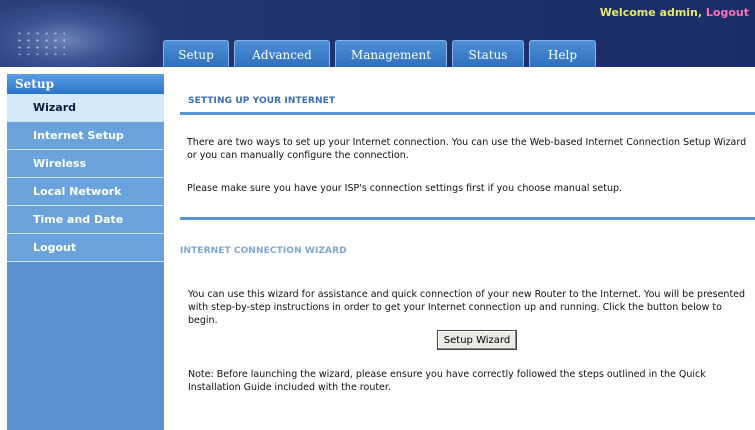 Image resolution: width=755 pixels, height=430 pixels. What do you see at coordinates (282, 53) in the screenshot?
I see `tab-advanced: Advanced` at bounding box center [282, 53].